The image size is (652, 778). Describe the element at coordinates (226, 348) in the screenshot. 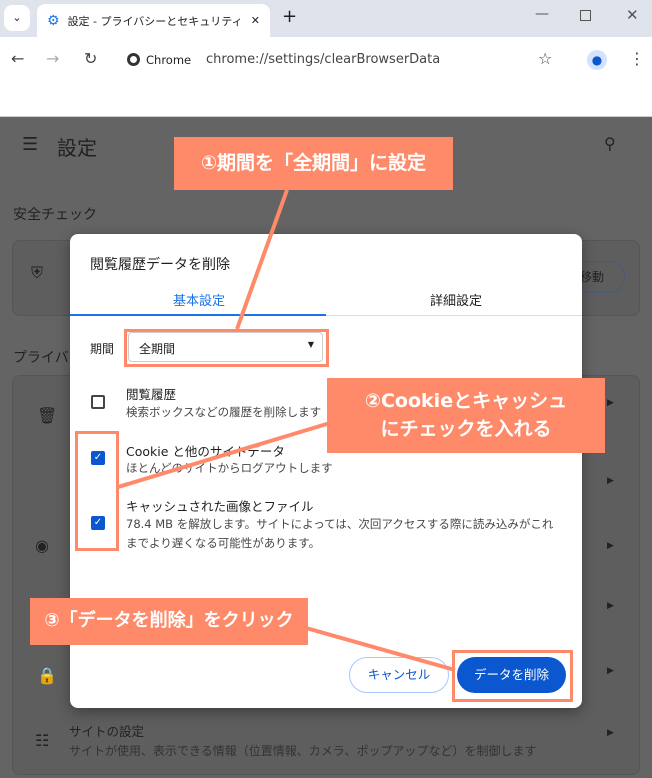

I see `highlight-period-select` at that location.